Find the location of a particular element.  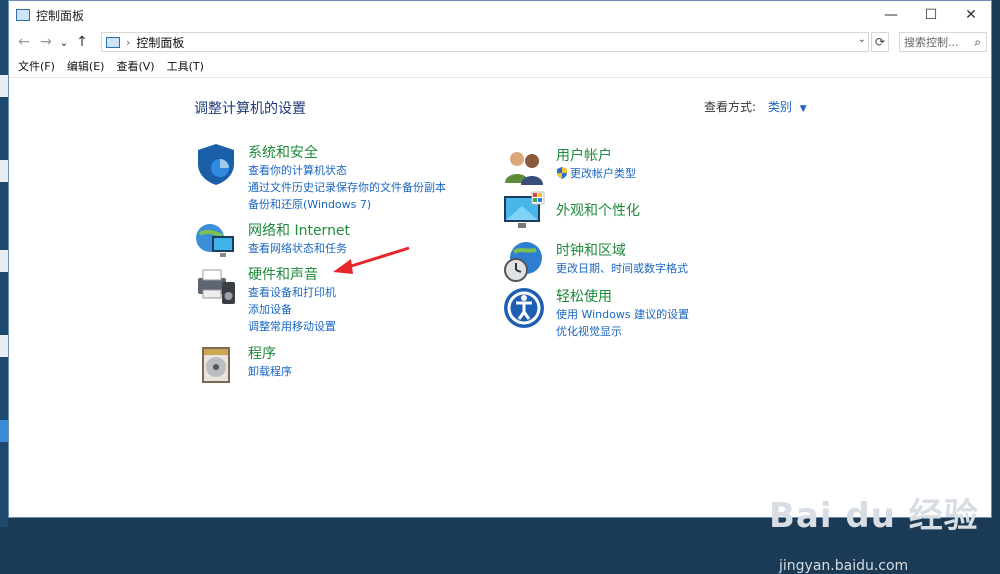

printer-speaker-icon is located at coordinates (216, 286).